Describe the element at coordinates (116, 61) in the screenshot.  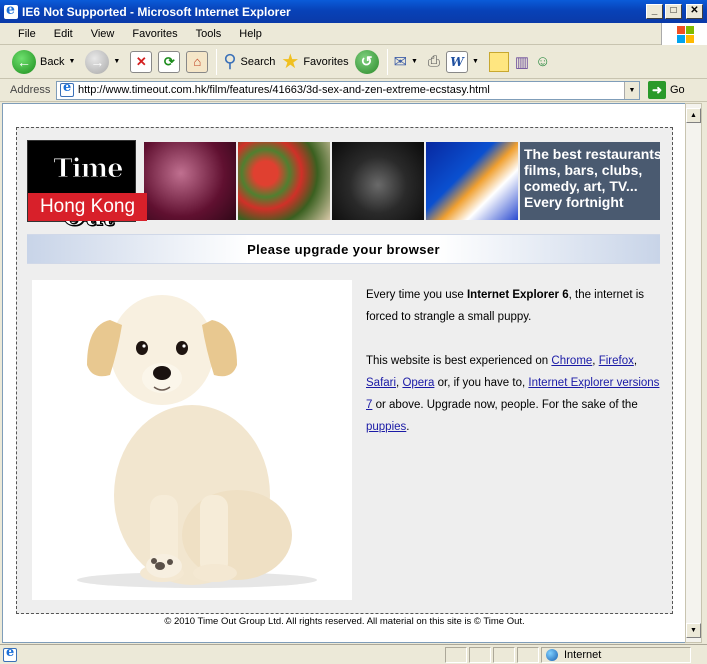
I see `forward-dropdown-icon: ▼` at that location.